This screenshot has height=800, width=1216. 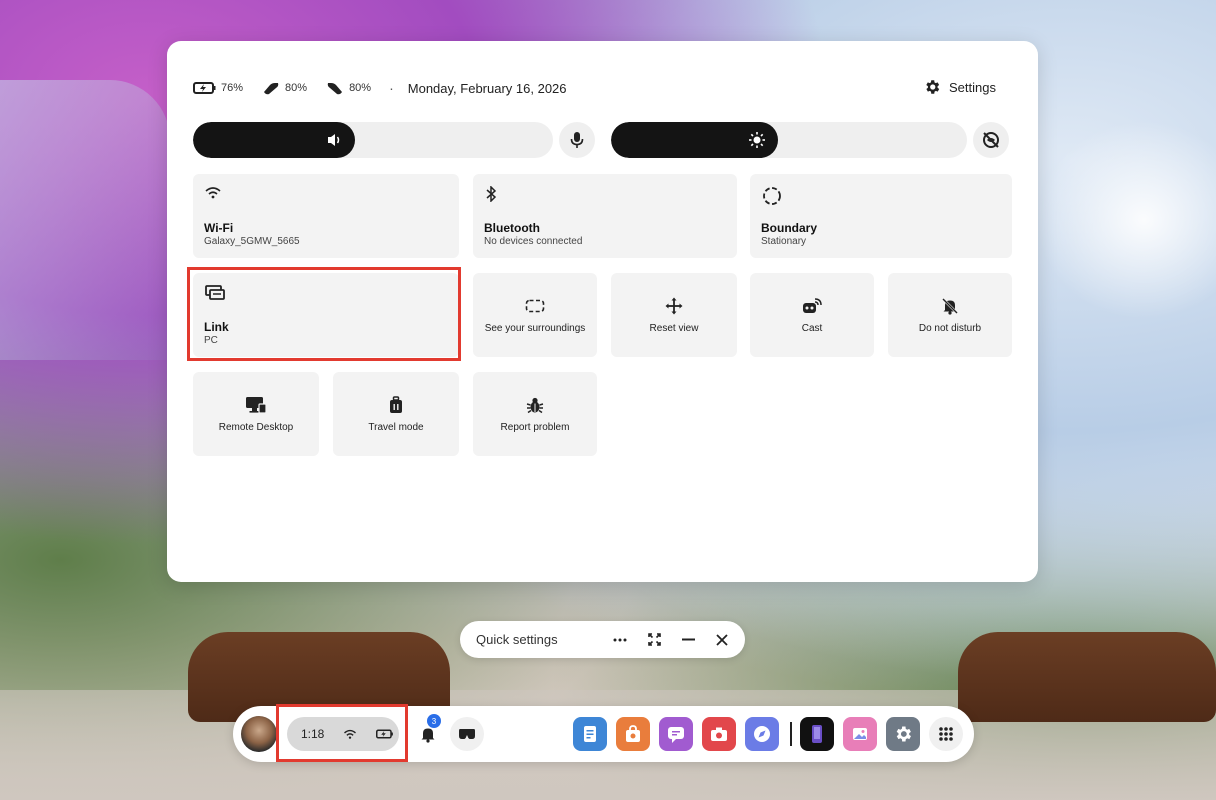 I want to click on date-label: Monday, February 16, 2026, so click(x=487, y=88).